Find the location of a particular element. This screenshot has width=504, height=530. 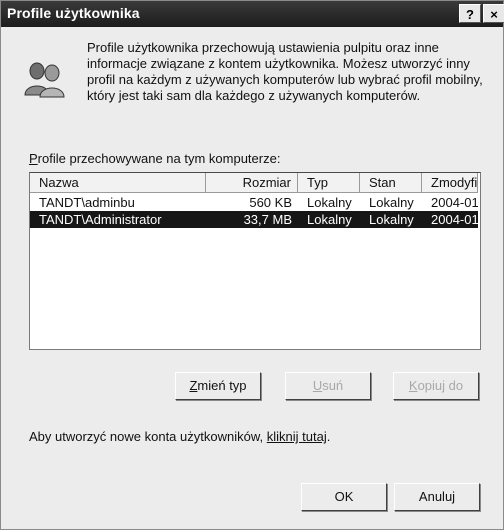

dialog-title: Profile użytkownika is located at coordinates (73, 13).